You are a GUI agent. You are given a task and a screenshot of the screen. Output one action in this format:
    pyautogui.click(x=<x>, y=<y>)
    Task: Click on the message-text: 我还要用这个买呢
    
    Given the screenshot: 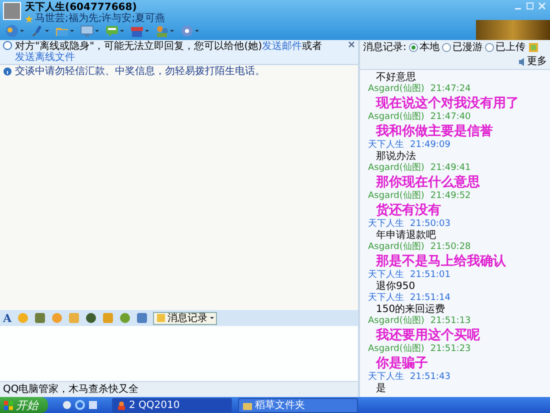 What is the action you would take?
    pyautogui.click(x=427, y=335)
    